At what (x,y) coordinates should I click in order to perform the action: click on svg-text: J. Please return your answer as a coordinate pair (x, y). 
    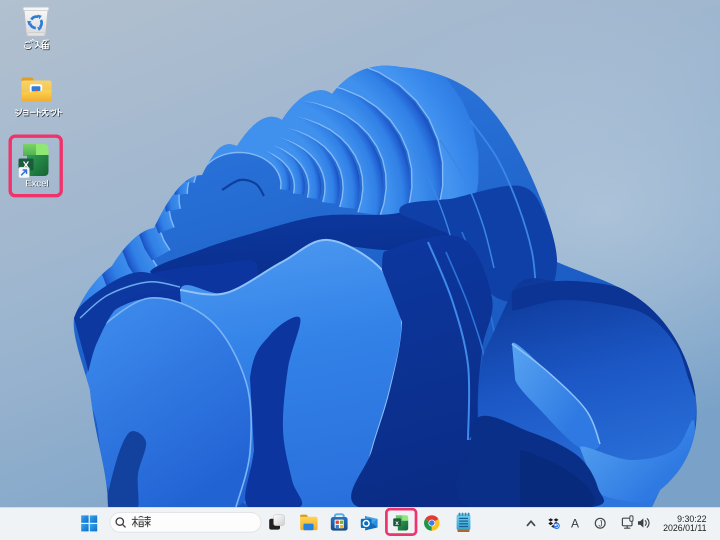
    Looking at the image, I should click on (600, 523).